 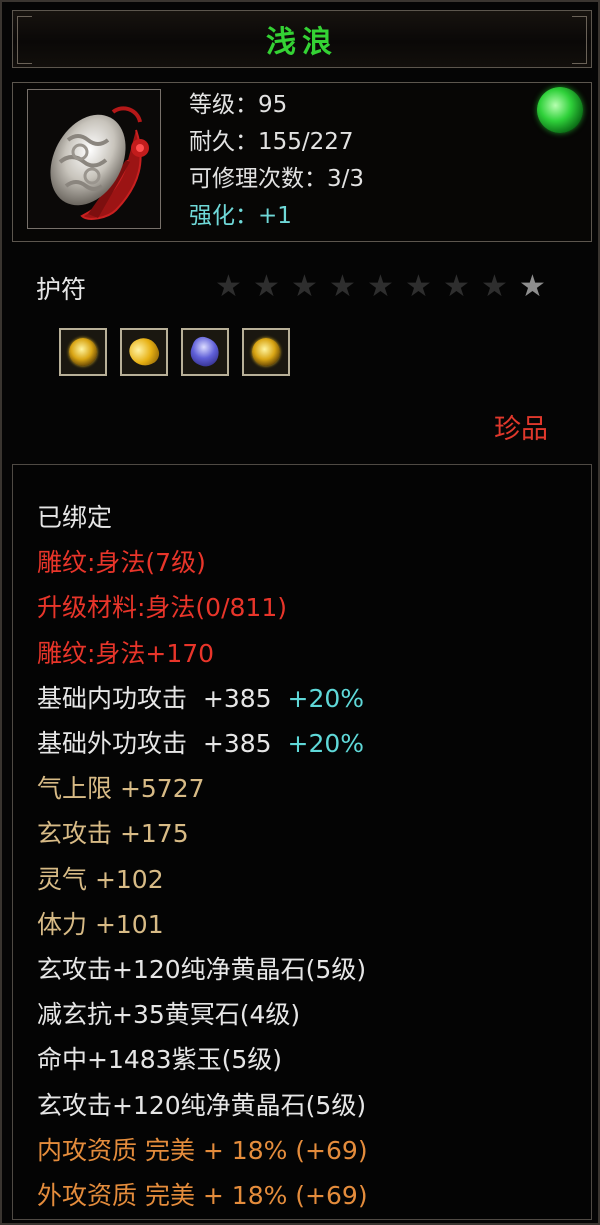 I want to click on inner-attack-line: 基础内功攻击 +385 +20%, so click(x=202, y=698).